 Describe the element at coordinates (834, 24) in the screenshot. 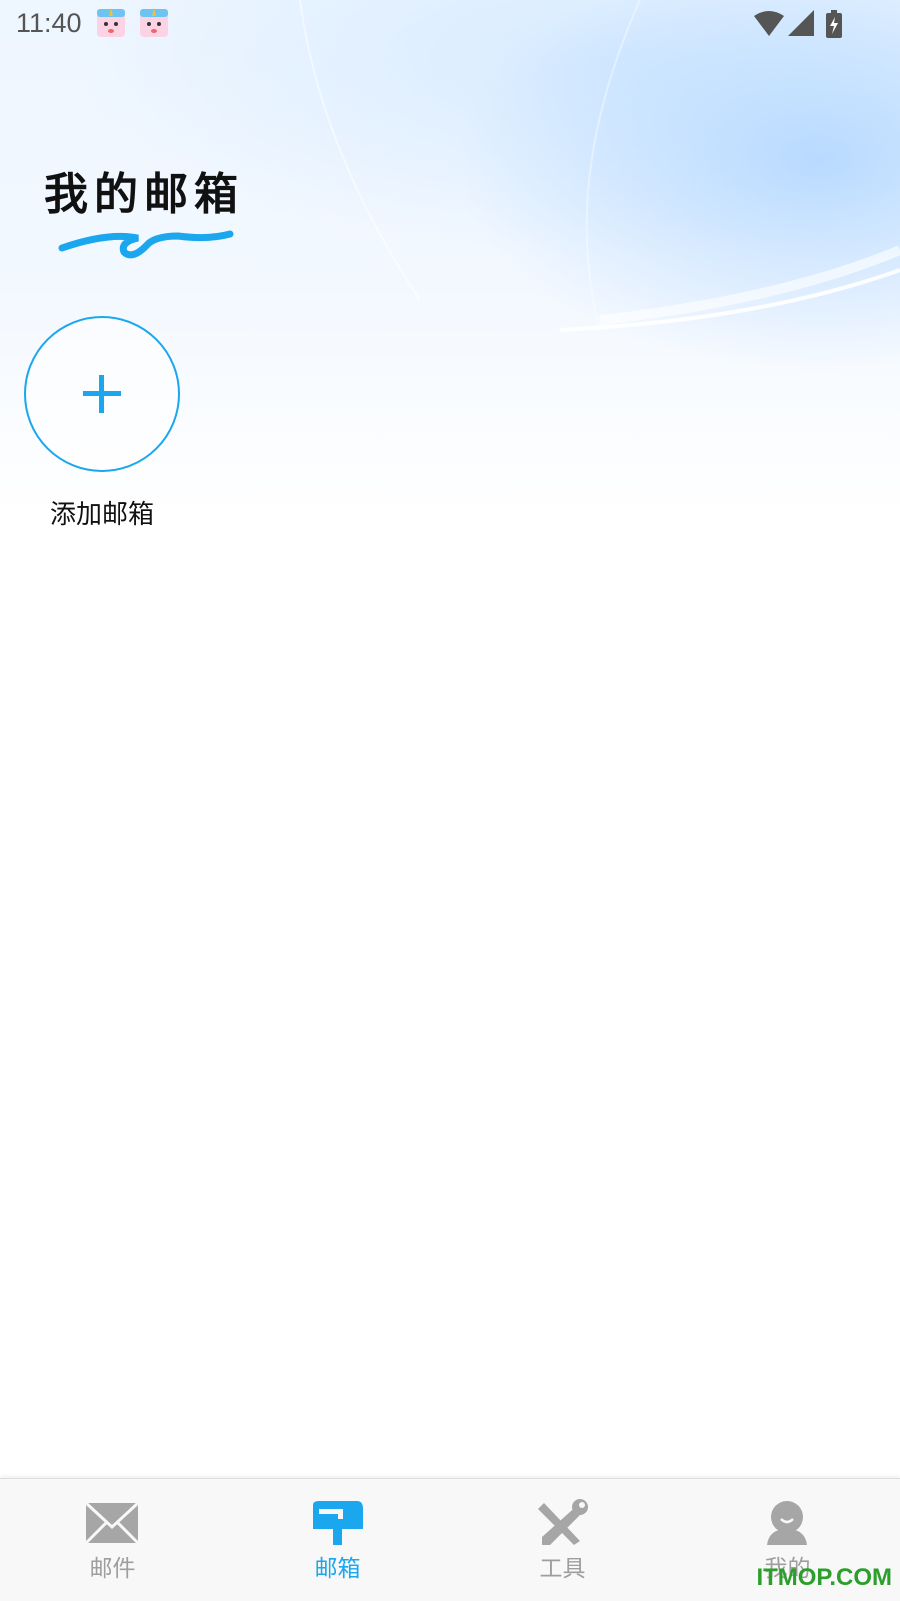

I see `battery-charging-icon` at that location.